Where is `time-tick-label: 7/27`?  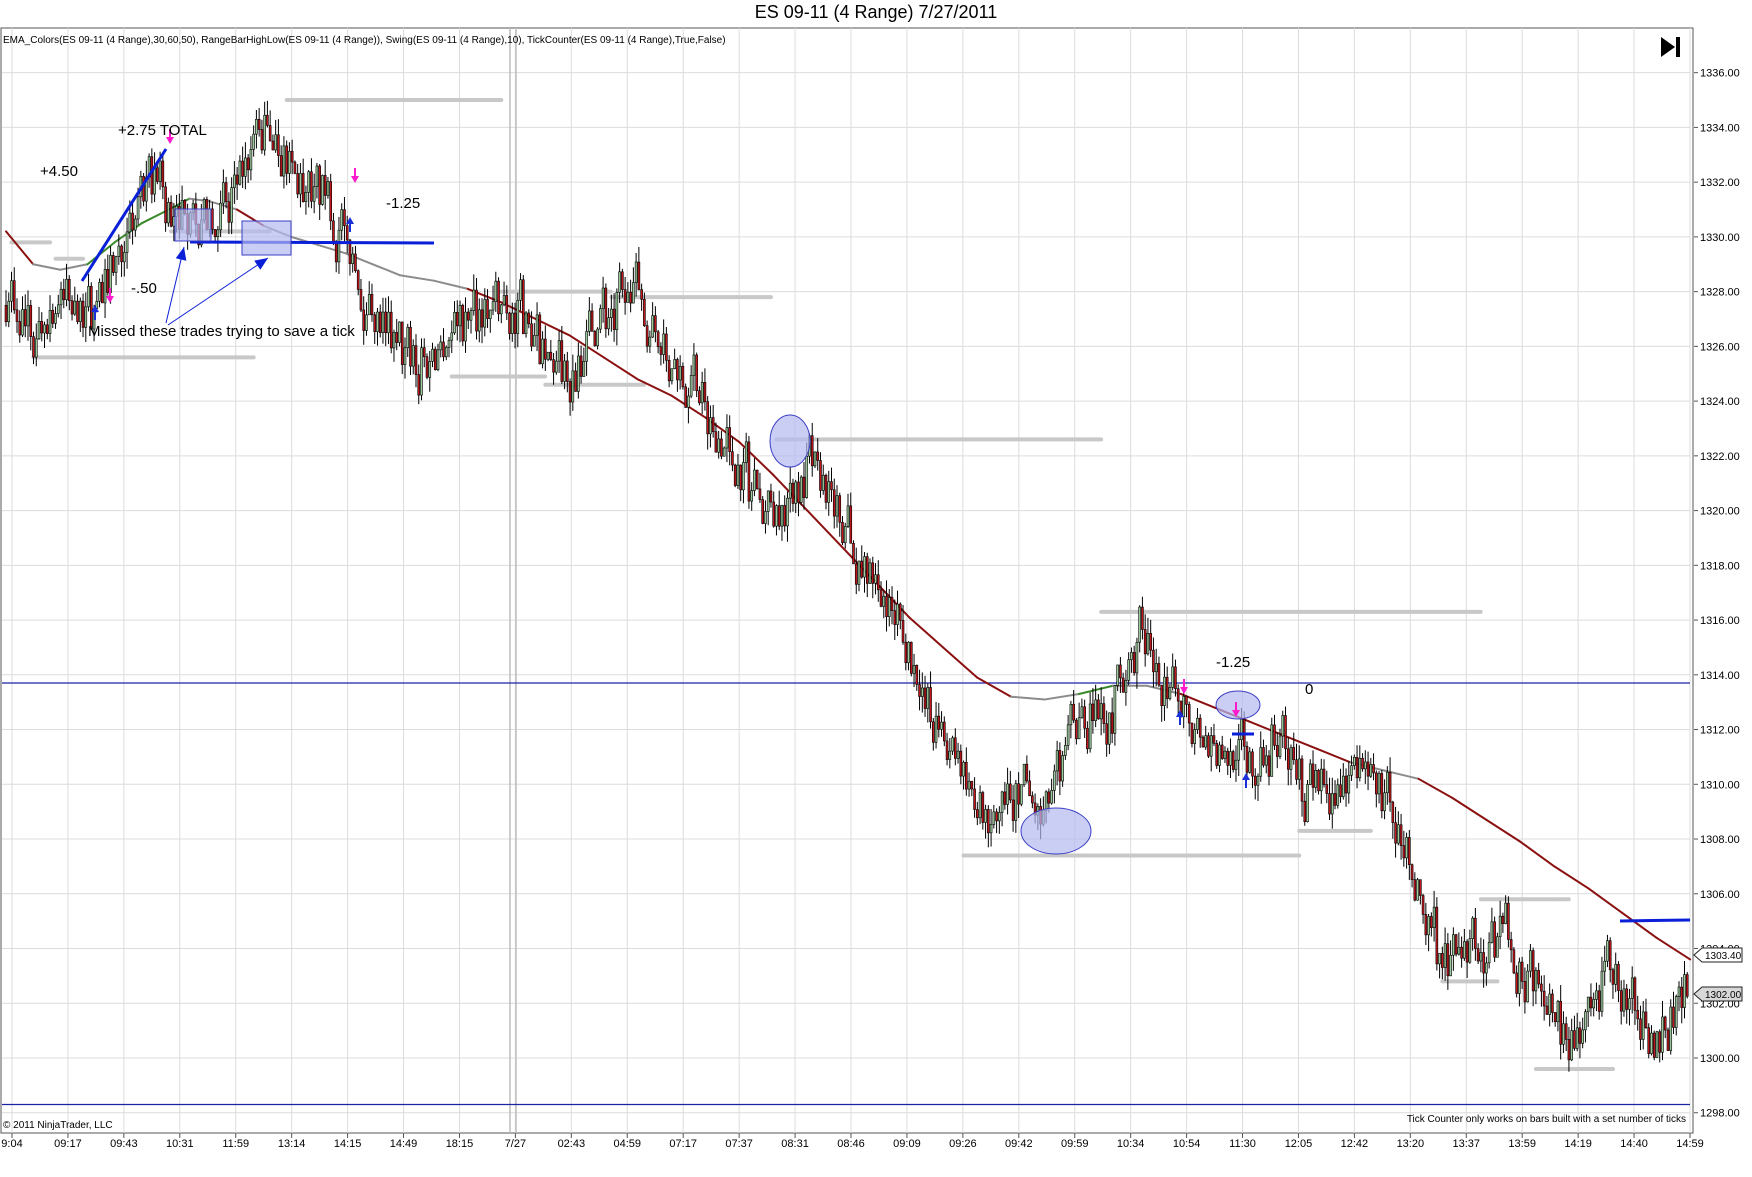 time-tick-label: 7/27 is located at coordinates (515, 1144).